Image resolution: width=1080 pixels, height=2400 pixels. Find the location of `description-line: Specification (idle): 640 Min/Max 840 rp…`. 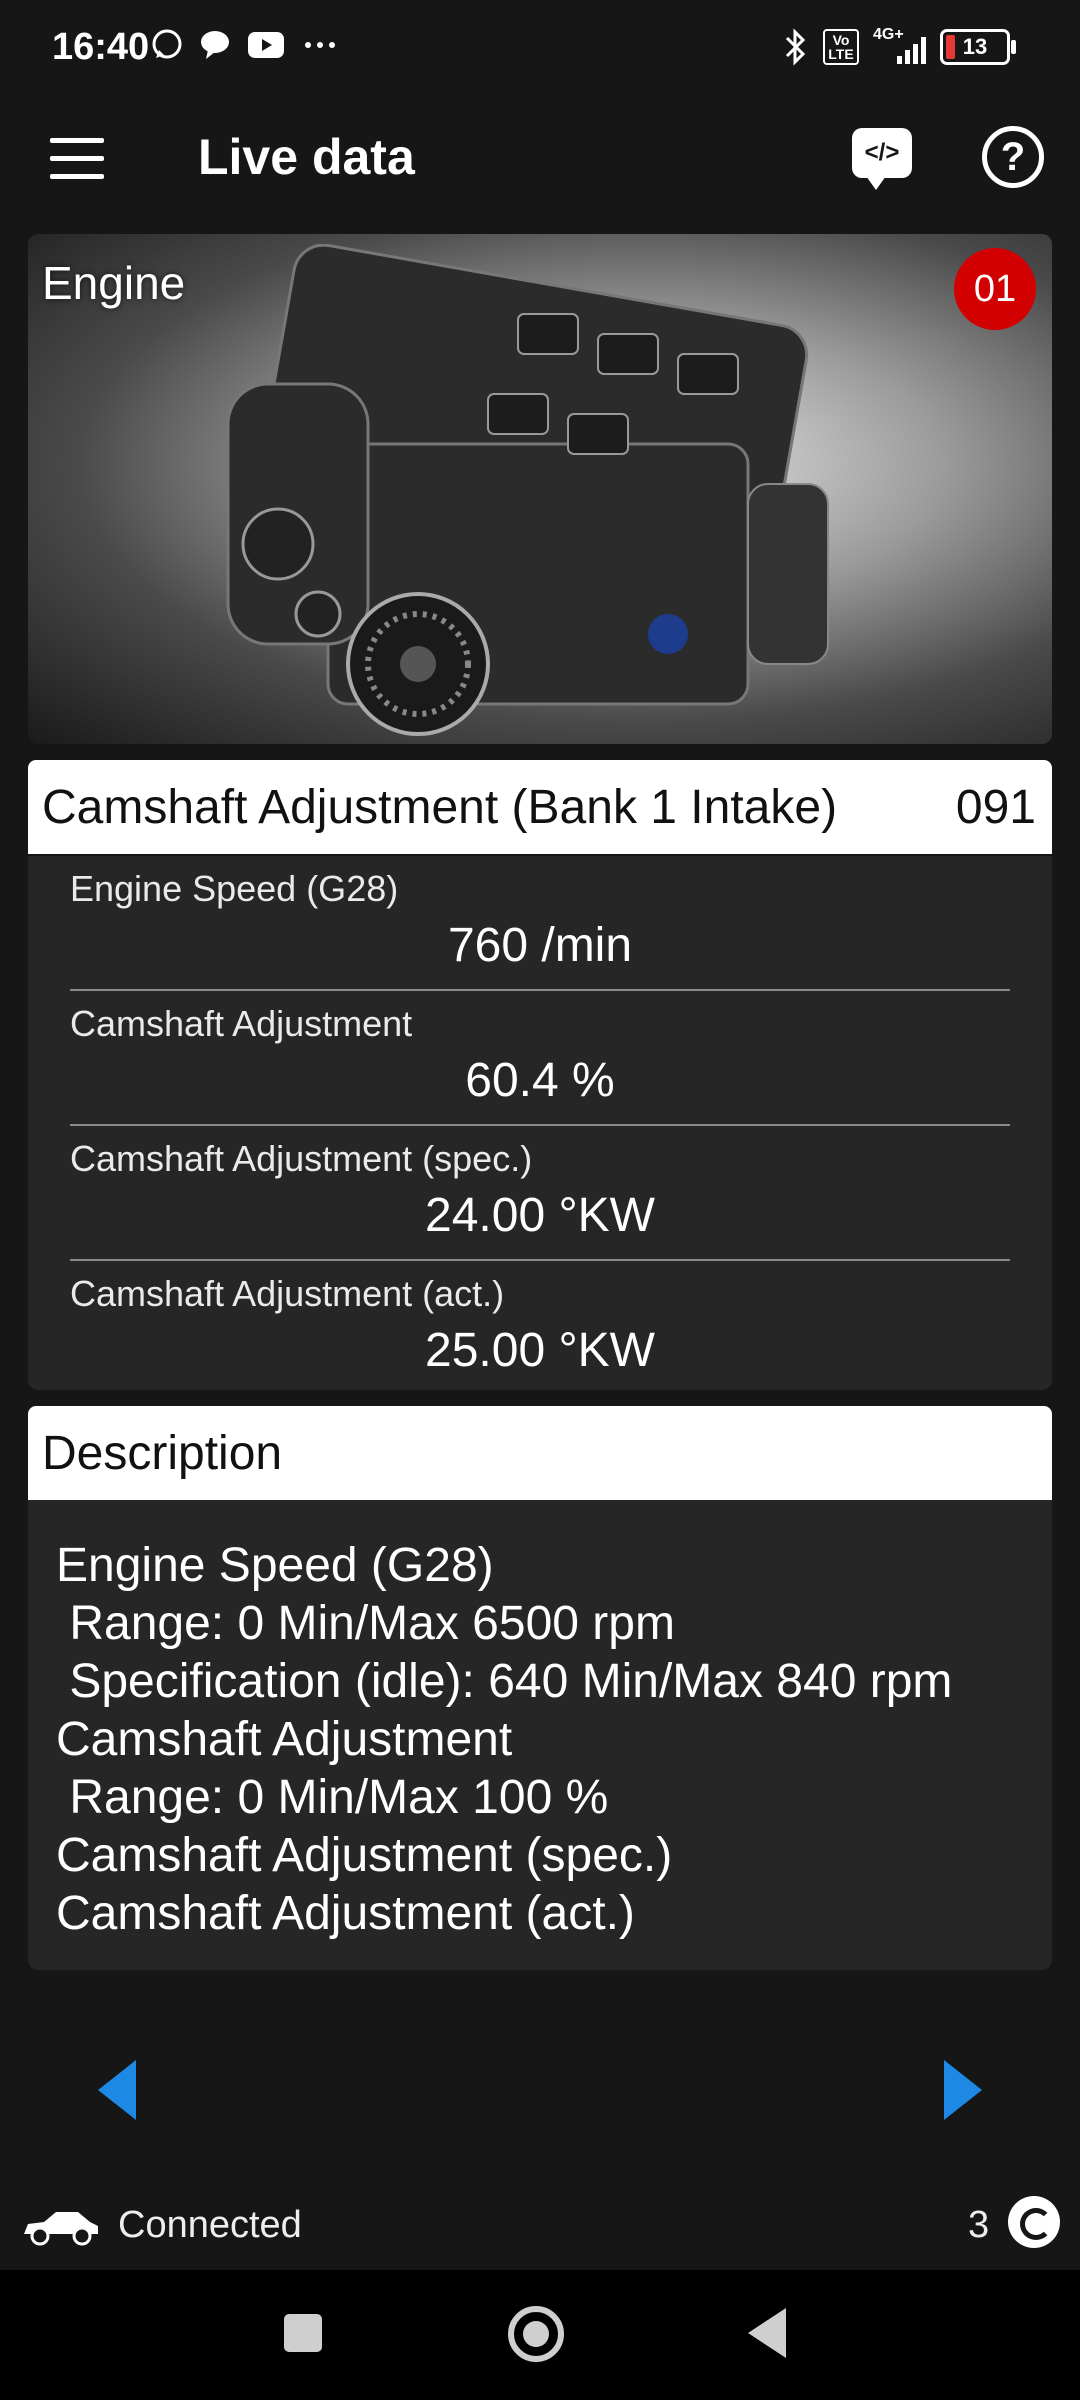

description-line: Specification (idle): 640 Min/Max 840 rp… is located at coordinates (504, 1681).